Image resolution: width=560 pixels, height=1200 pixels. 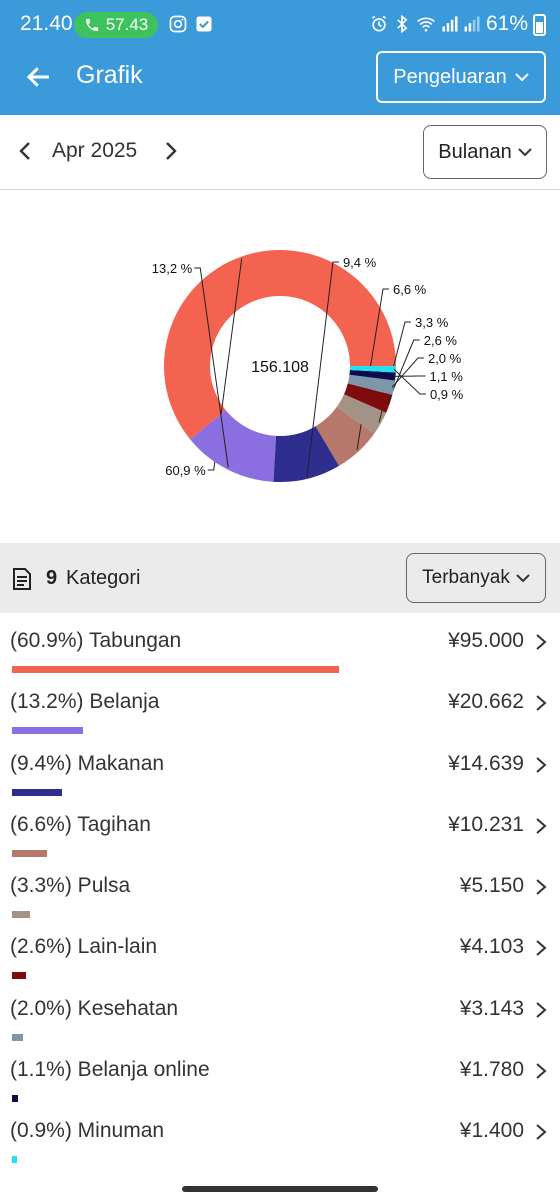 What do you see at coordinates (410, 289) in the screenshot?
I see `slice-label: 6,6 %` at bounding box center [410, 289].